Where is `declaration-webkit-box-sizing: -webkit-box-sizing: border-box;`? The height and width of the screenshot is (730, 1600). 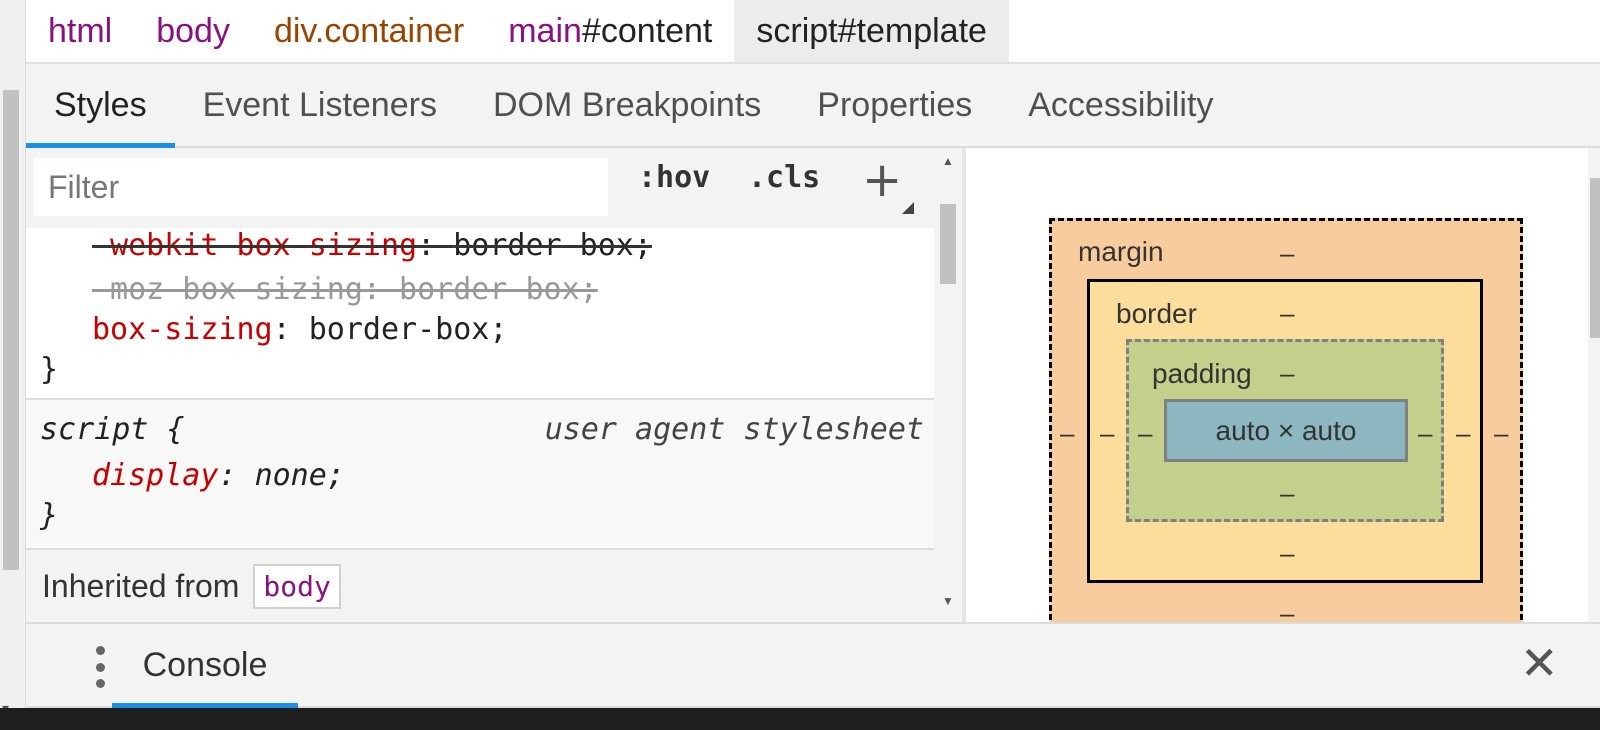 declaration-webkit-box-sizing: -webkit-box-sizing: border-box; is located at coordinates (372, 245).